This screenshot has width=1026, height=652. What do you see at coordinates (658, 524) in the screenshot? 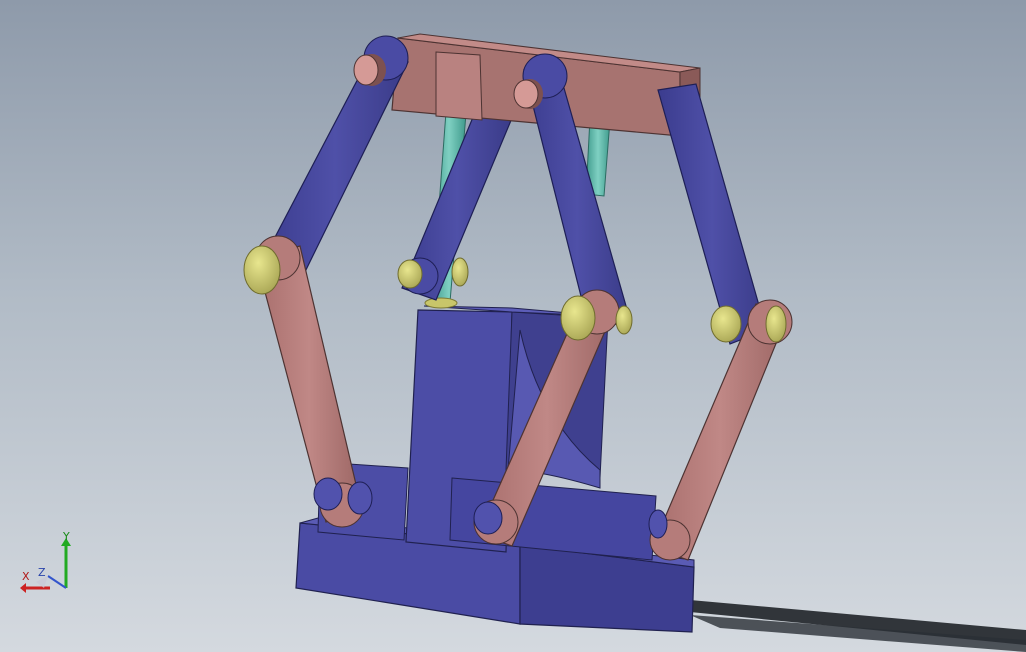
I see `pin-bottom-right` at bounding box center [658, 524].